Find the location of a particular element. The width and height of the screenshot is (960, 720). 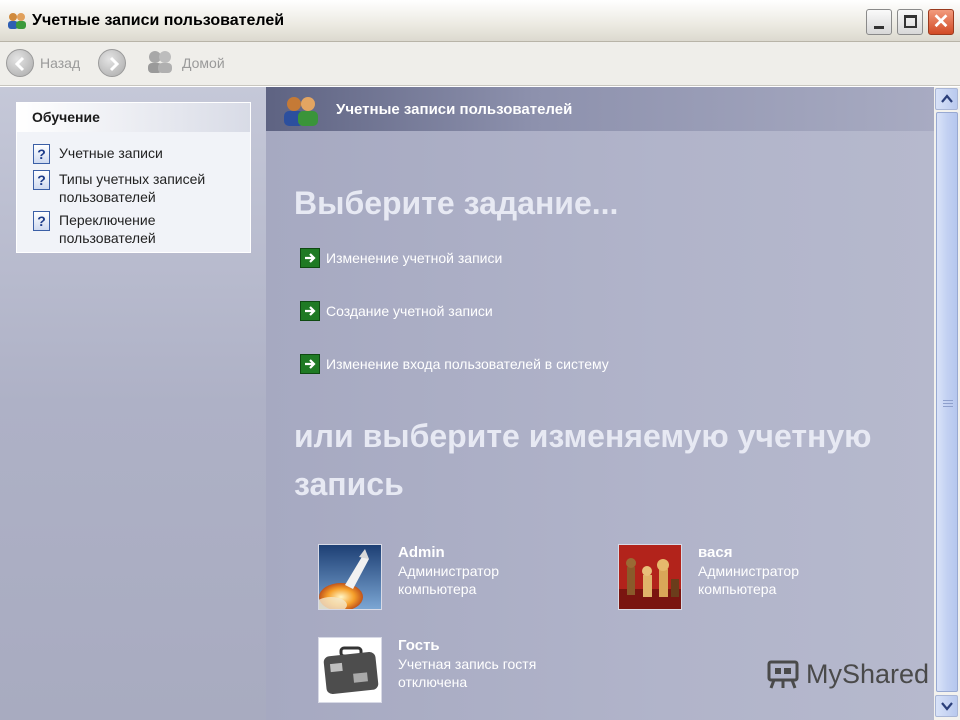

sidebar-item-accounts: ? Учетные записи is located at coordinates (131, 154).